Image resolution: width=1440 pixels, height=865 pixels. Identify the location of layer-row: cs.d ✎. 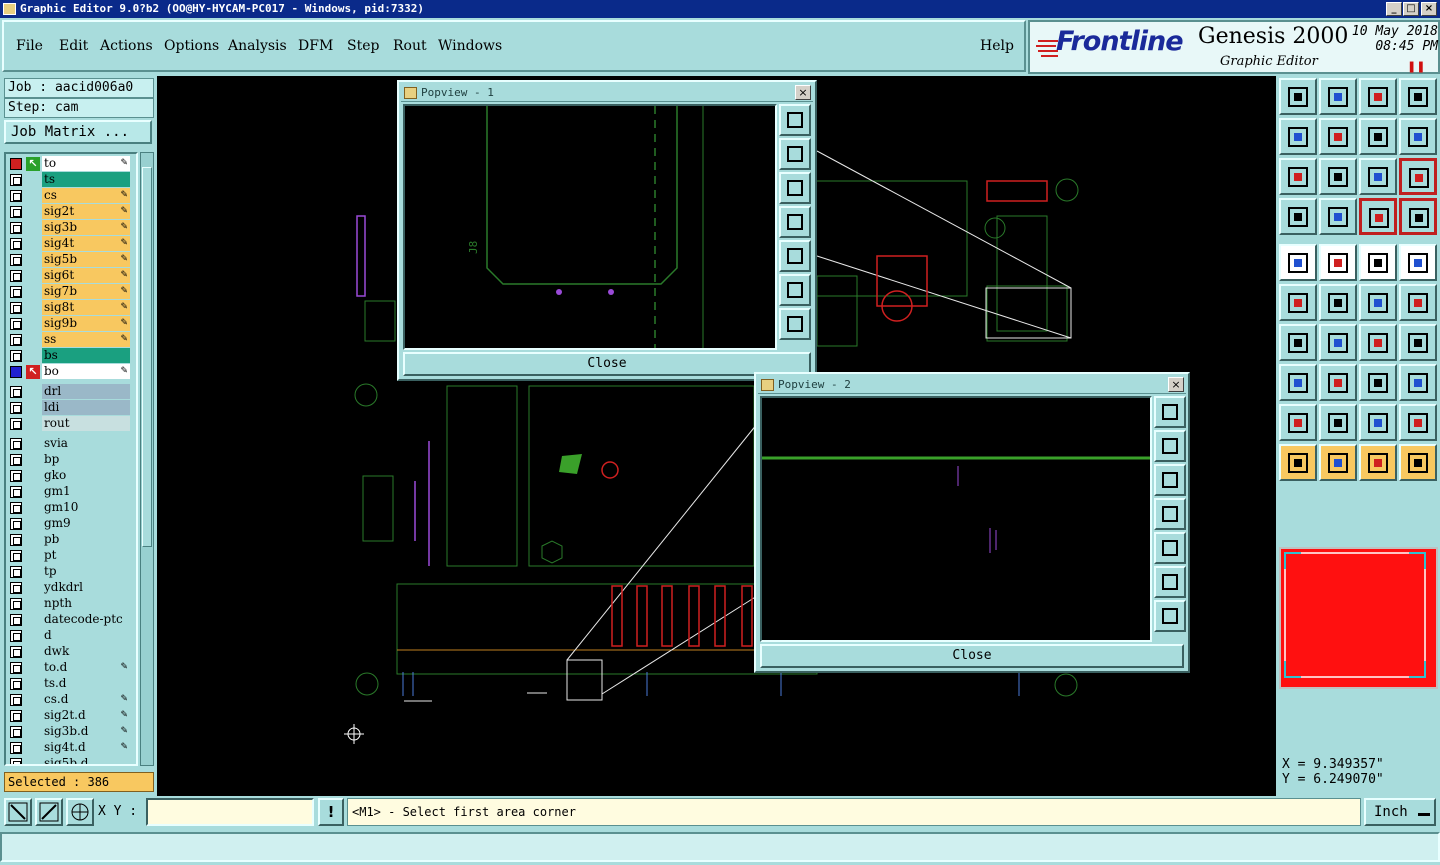
(72, 700).